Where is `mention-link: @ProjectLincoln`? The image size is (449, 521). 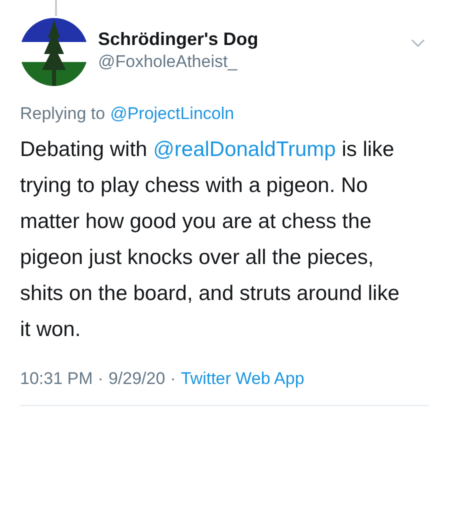 mention-link: @ProjectLincoln is located at coordinates (172, 114).